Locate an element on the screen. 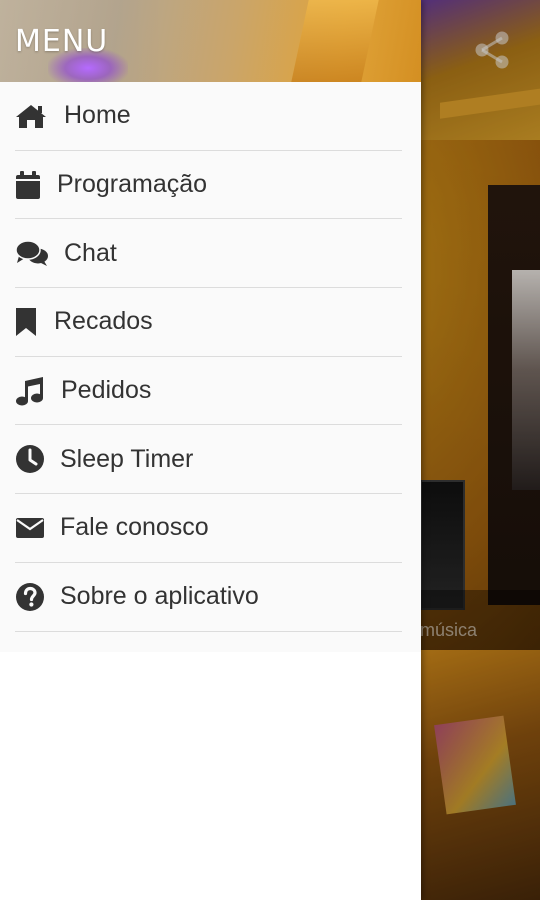  bookmark-icon is located at coordinates (34, 322).